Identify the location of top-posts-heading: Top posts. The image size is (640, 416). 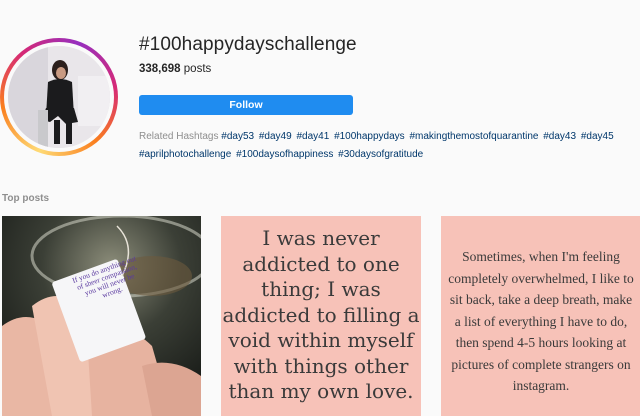
(26, 198).